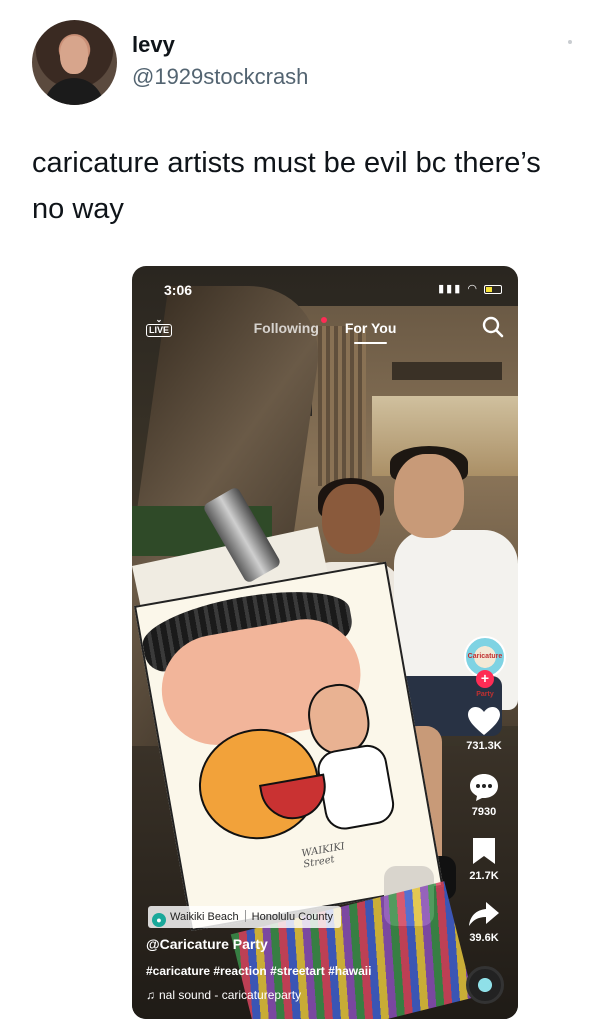  Describe the element at coordinates (74, 55) in the screenshot. I see `avatar-face` at that location.